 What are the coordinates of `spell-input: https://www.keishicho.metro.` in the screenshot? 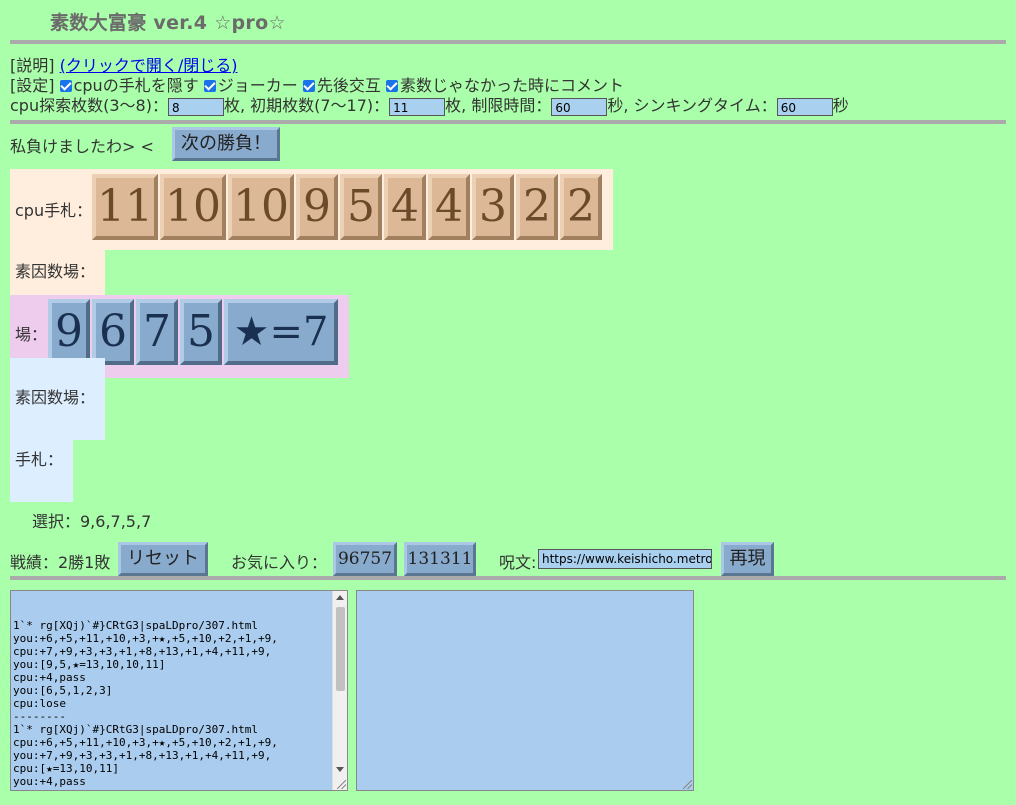 It's located at (625, 559).